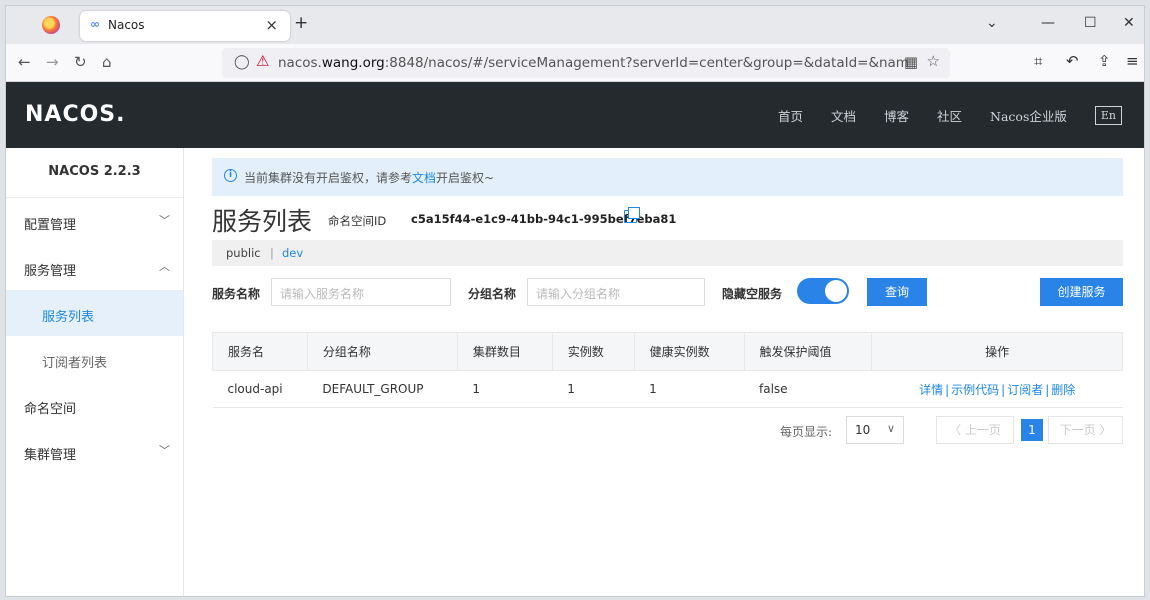 This screenshot has width=1150, height=600. What do you see at coordinates (1032, 430) in the screenshot?
I see `current-page-button: 1` at bounding box center [1032, 430].